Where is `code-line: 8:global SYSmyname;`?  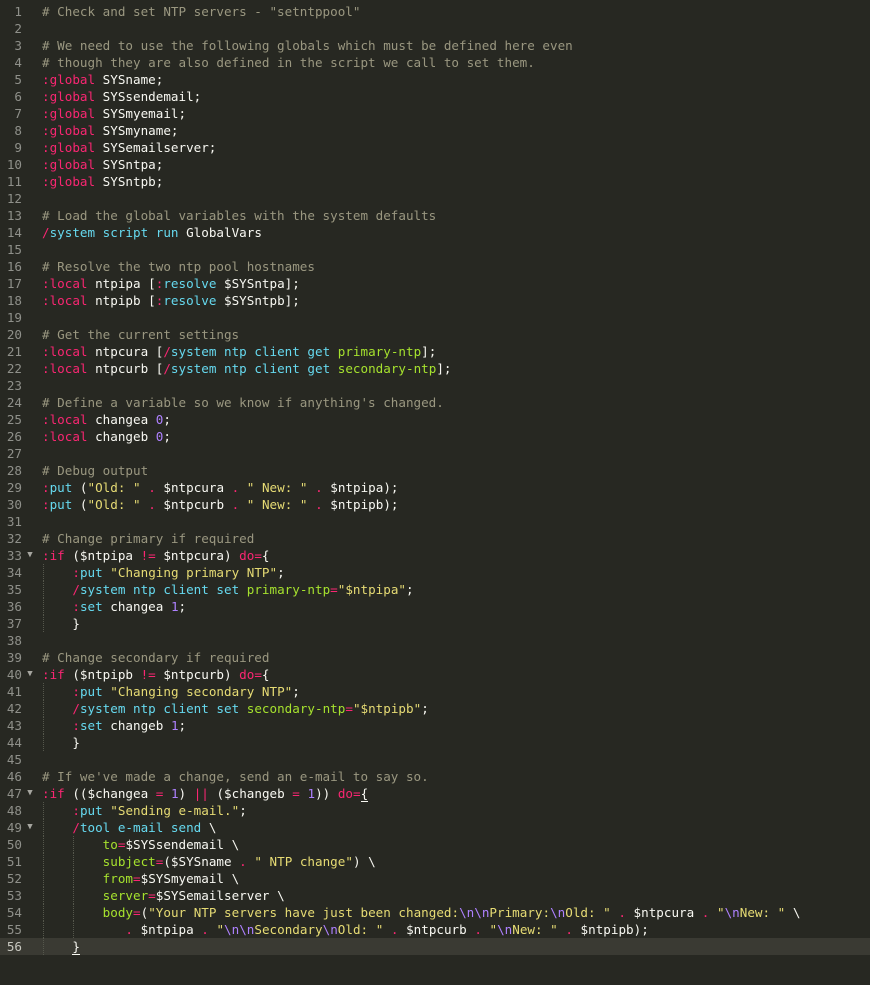
code-line: 8:global SYSmyname; is located at coordinates (435, 130).